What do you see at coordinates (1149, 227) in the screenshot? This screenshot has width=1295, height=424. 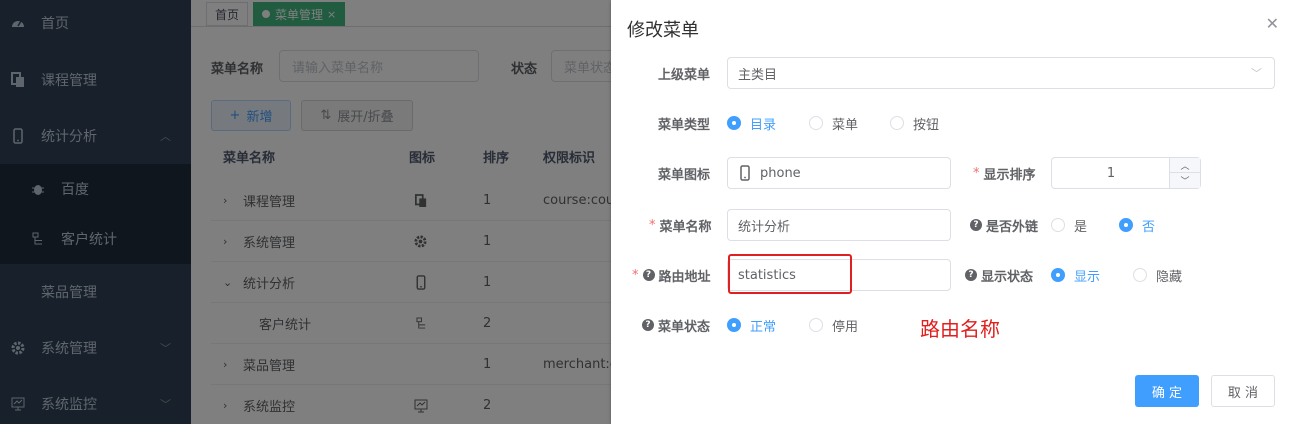 I see `radio-label: 否` at bounding box center [1149, 227].